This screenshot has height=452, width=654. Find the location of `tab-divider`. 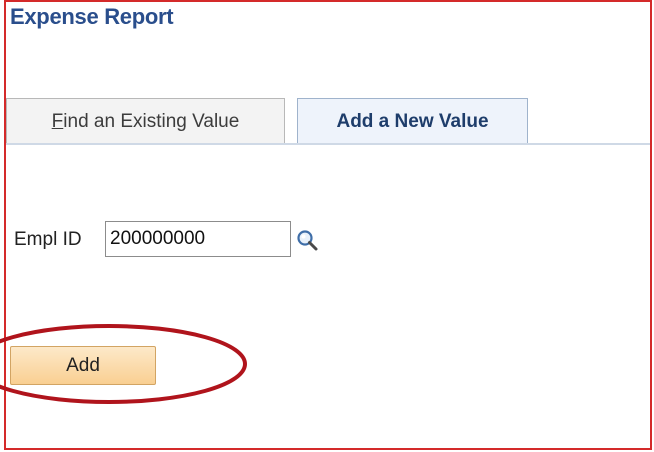

tab-divider is located at coordinates (328, 144).